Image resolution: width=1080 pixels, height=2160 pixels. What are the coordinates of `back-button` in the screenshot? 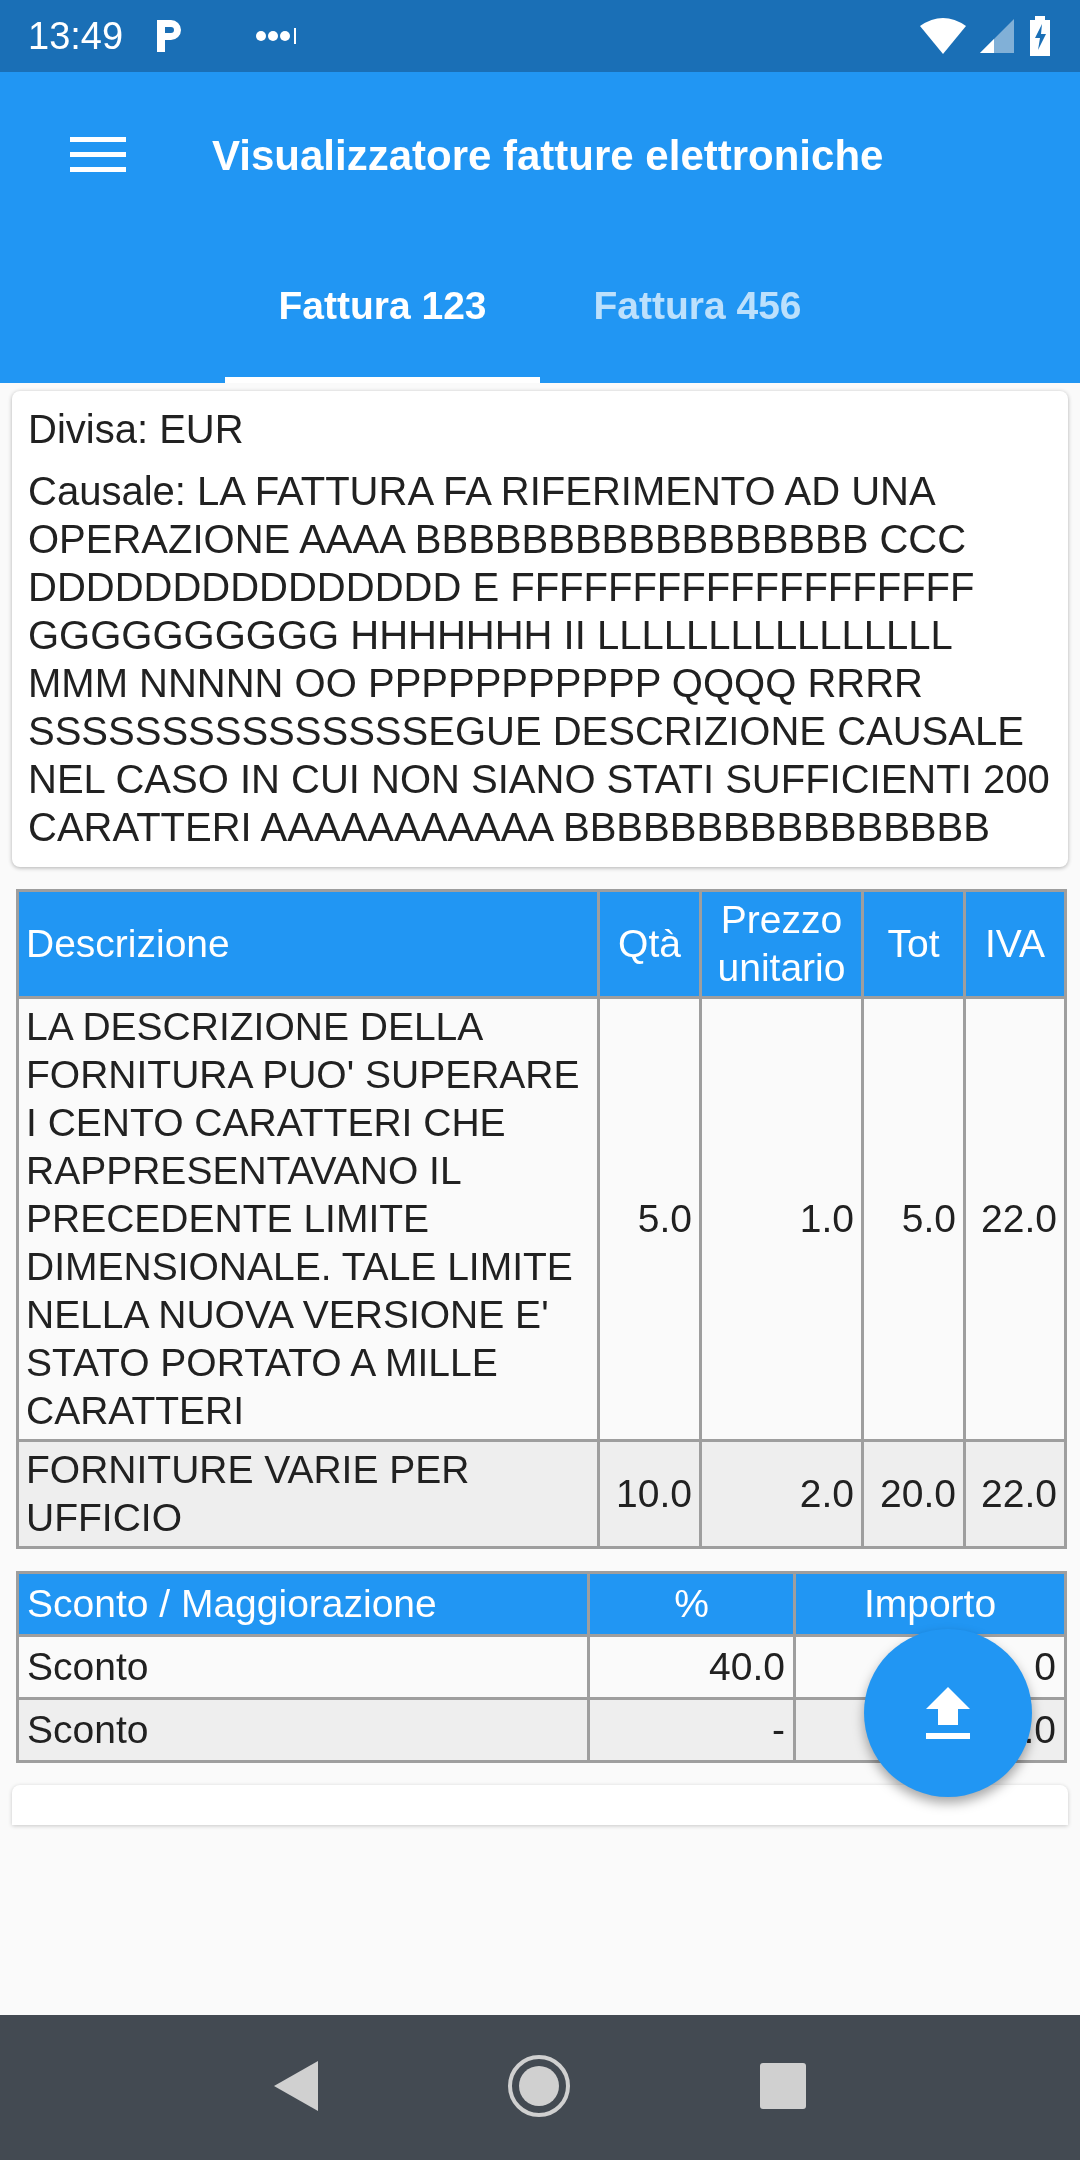 It's located at (296, 2087).